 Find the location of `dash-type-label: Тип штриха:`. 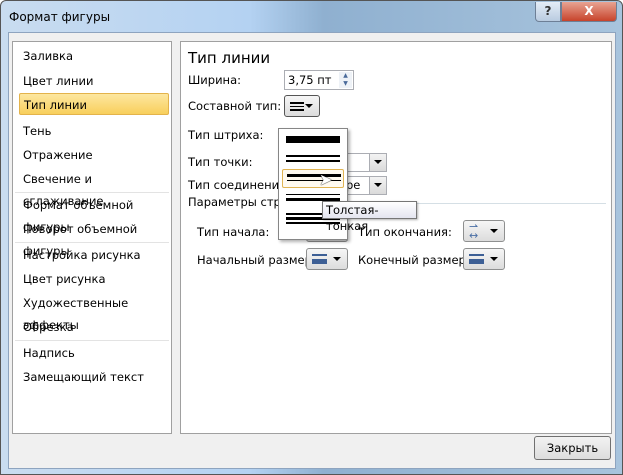

dash-type-label: Тип штриха: is located at coordinates (226, 135).